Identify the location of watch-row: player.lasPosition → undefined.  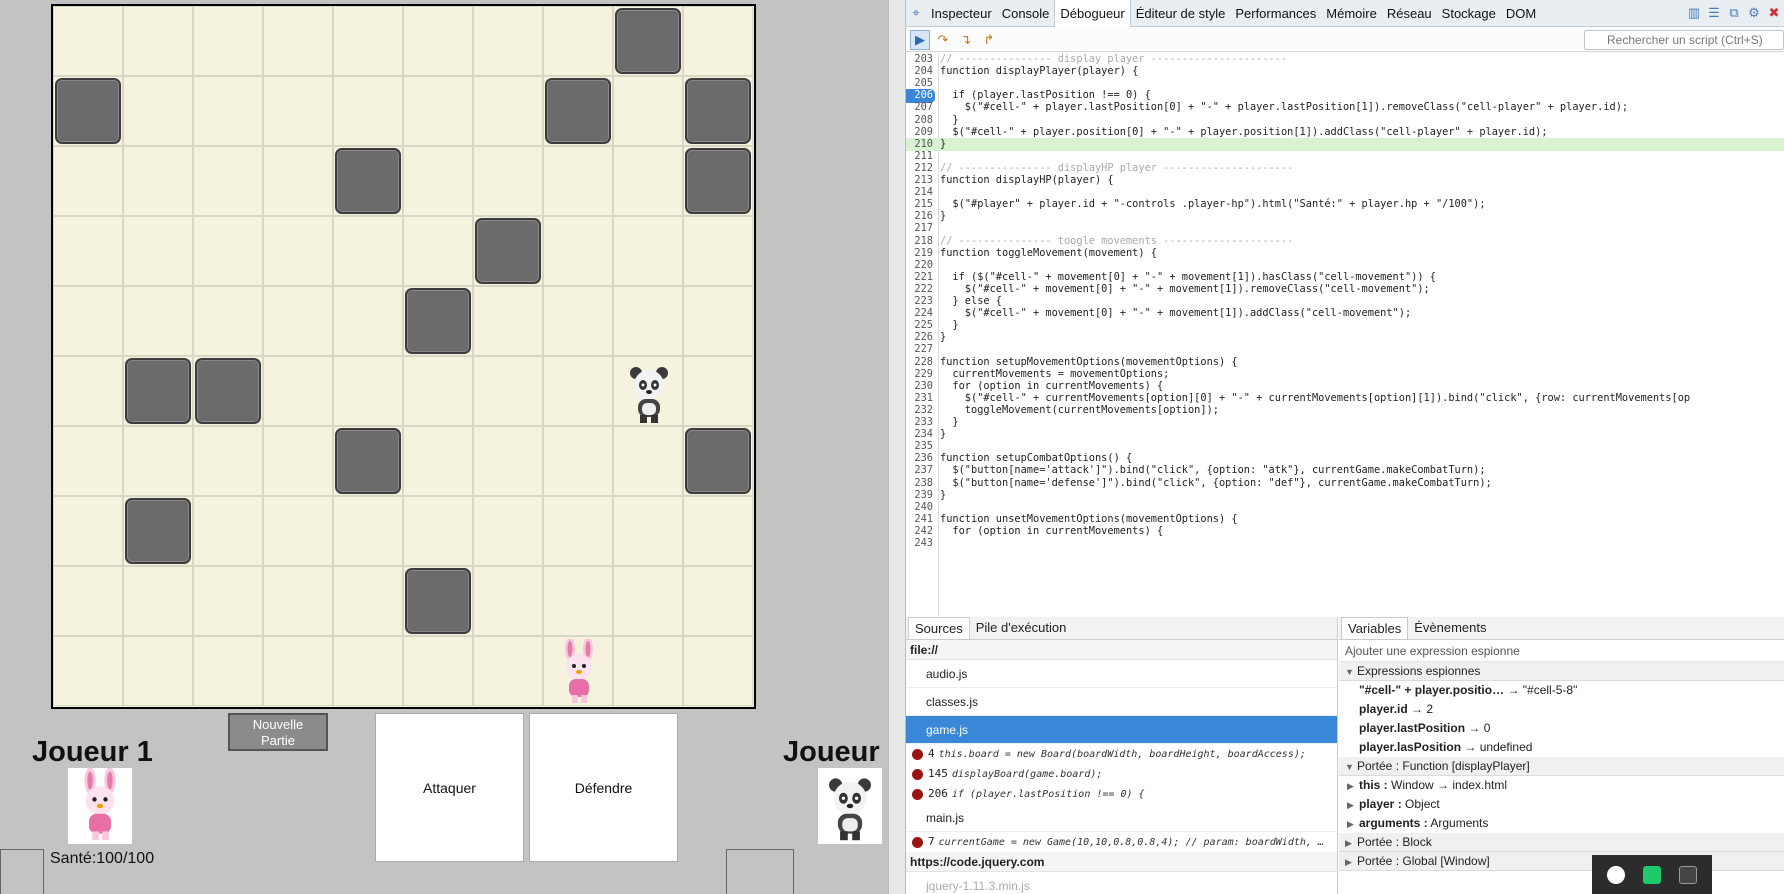
(1561, 747).